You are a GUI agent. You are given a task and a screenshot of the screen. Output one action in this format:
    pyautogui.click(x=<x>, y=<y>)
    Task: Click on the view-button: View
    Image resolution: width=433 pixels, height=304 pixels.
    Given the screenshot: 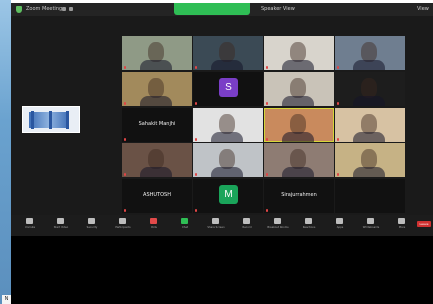 What is the action you would take?
    pyautogui.click(x=423, y=9)
    